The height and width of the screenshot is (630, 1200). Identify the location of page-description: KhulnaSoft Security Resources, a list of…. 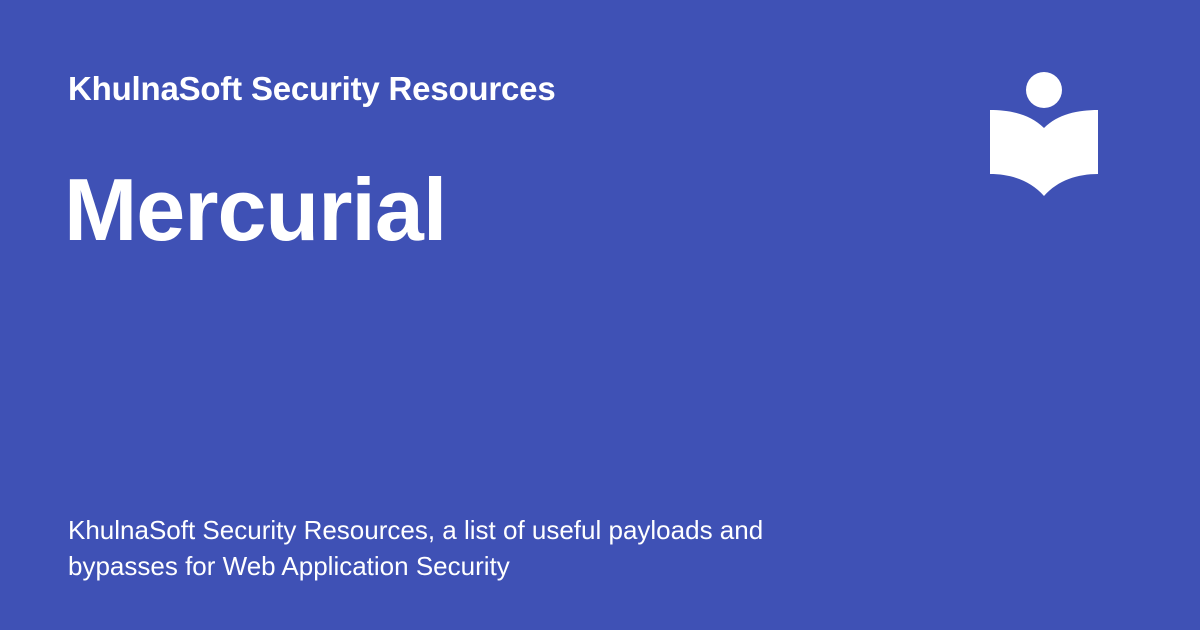
(416, 548).